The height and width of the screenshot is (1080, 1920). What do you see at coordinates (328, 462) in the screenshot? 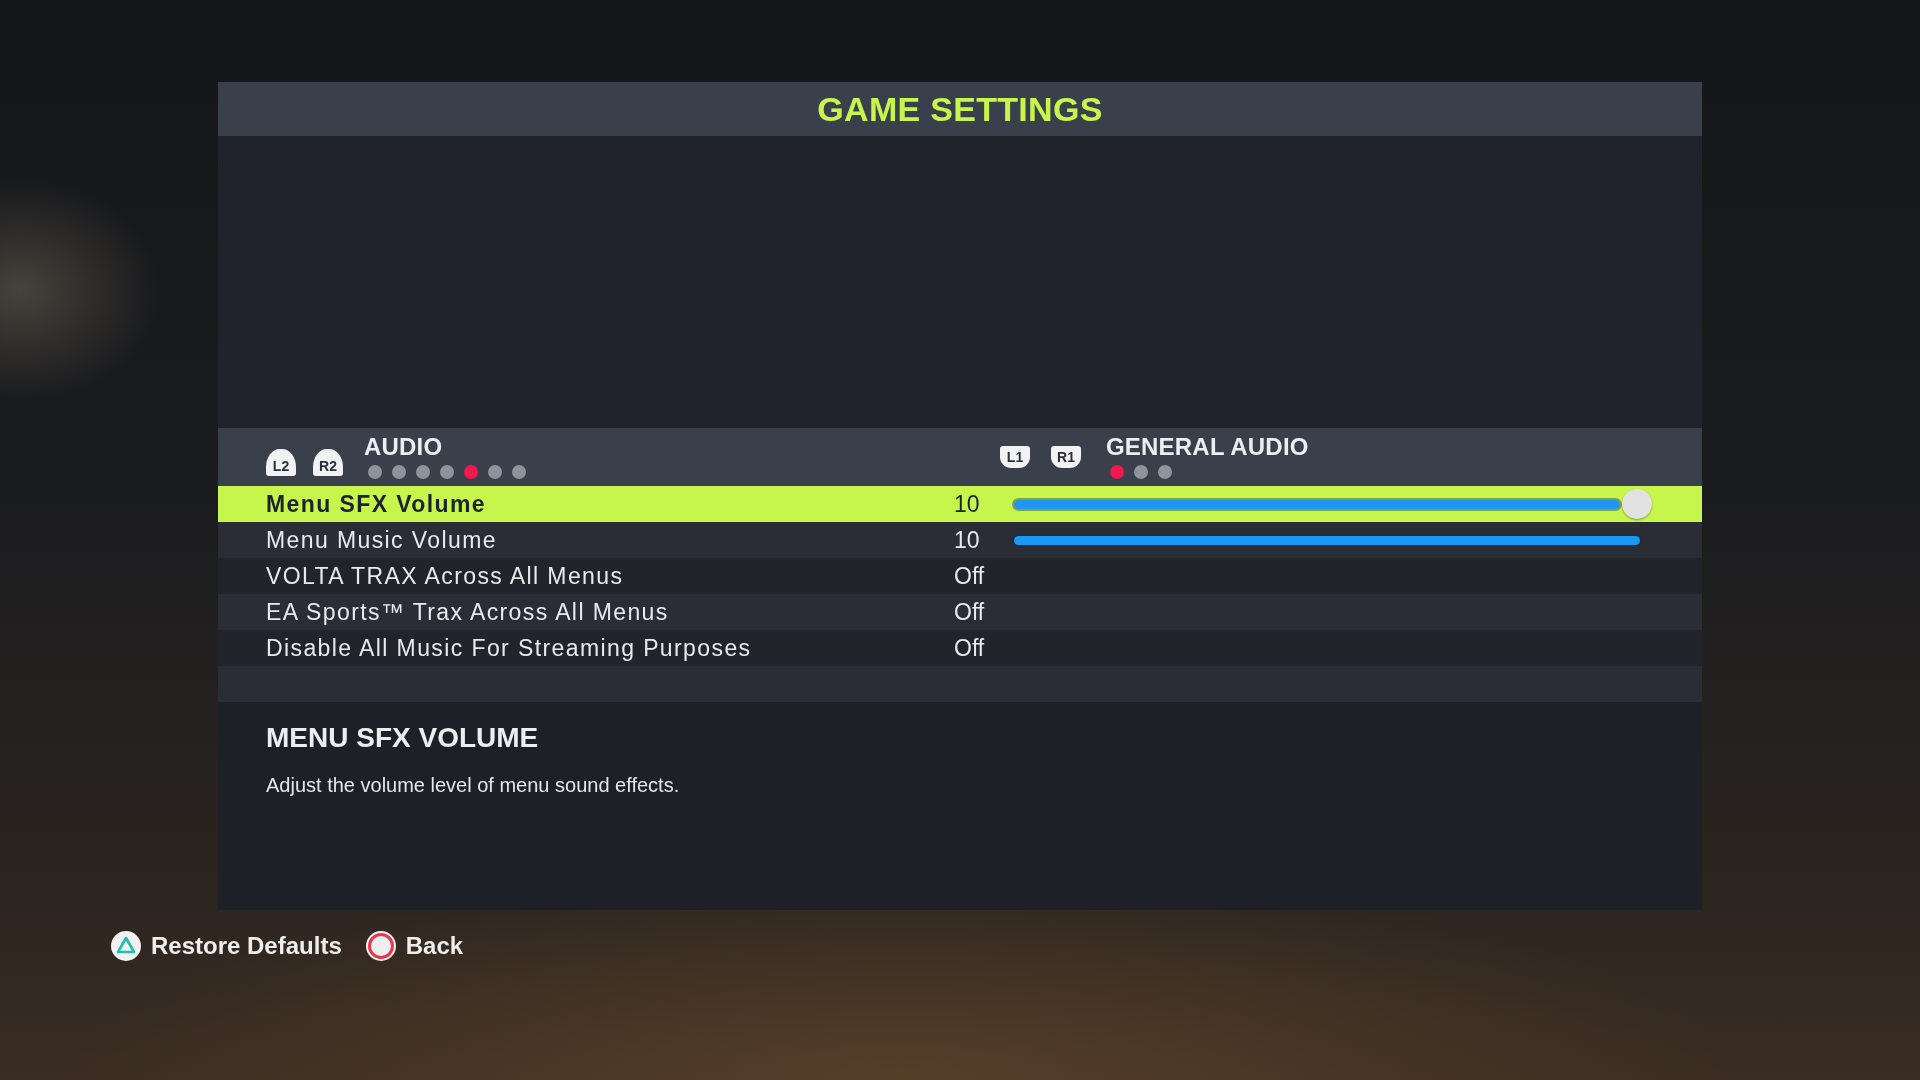
I see `trigger-key: R2` at bounding box center [328, 462].